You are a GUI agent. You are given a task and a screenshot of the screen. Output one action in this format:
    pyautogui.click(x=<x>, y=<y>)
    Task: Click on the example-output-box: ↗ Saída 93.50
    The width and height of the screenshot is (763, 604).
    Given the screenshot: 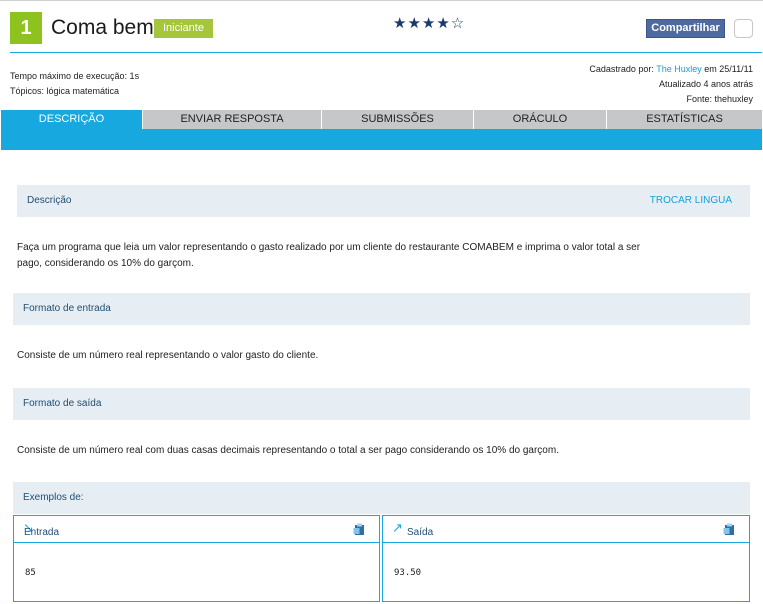 What is the action you would take?
    pyautogui.click(x=566, y=558)
    